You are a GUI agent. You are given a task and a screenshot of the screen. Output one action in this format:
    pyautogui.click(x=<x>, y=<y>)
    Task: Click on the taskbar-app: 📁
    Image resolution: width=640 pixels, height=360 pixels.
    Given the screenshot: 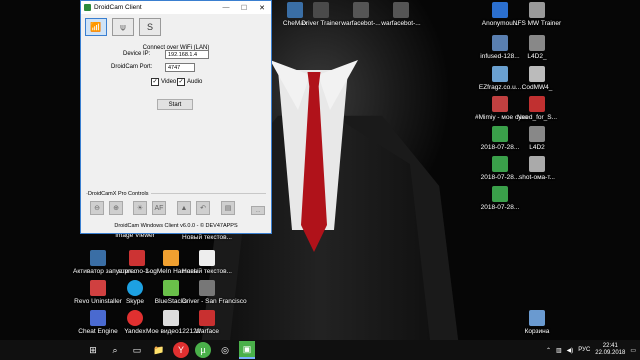 What is the action you would take?
    pyautogui.click(x=159, y=350)
    